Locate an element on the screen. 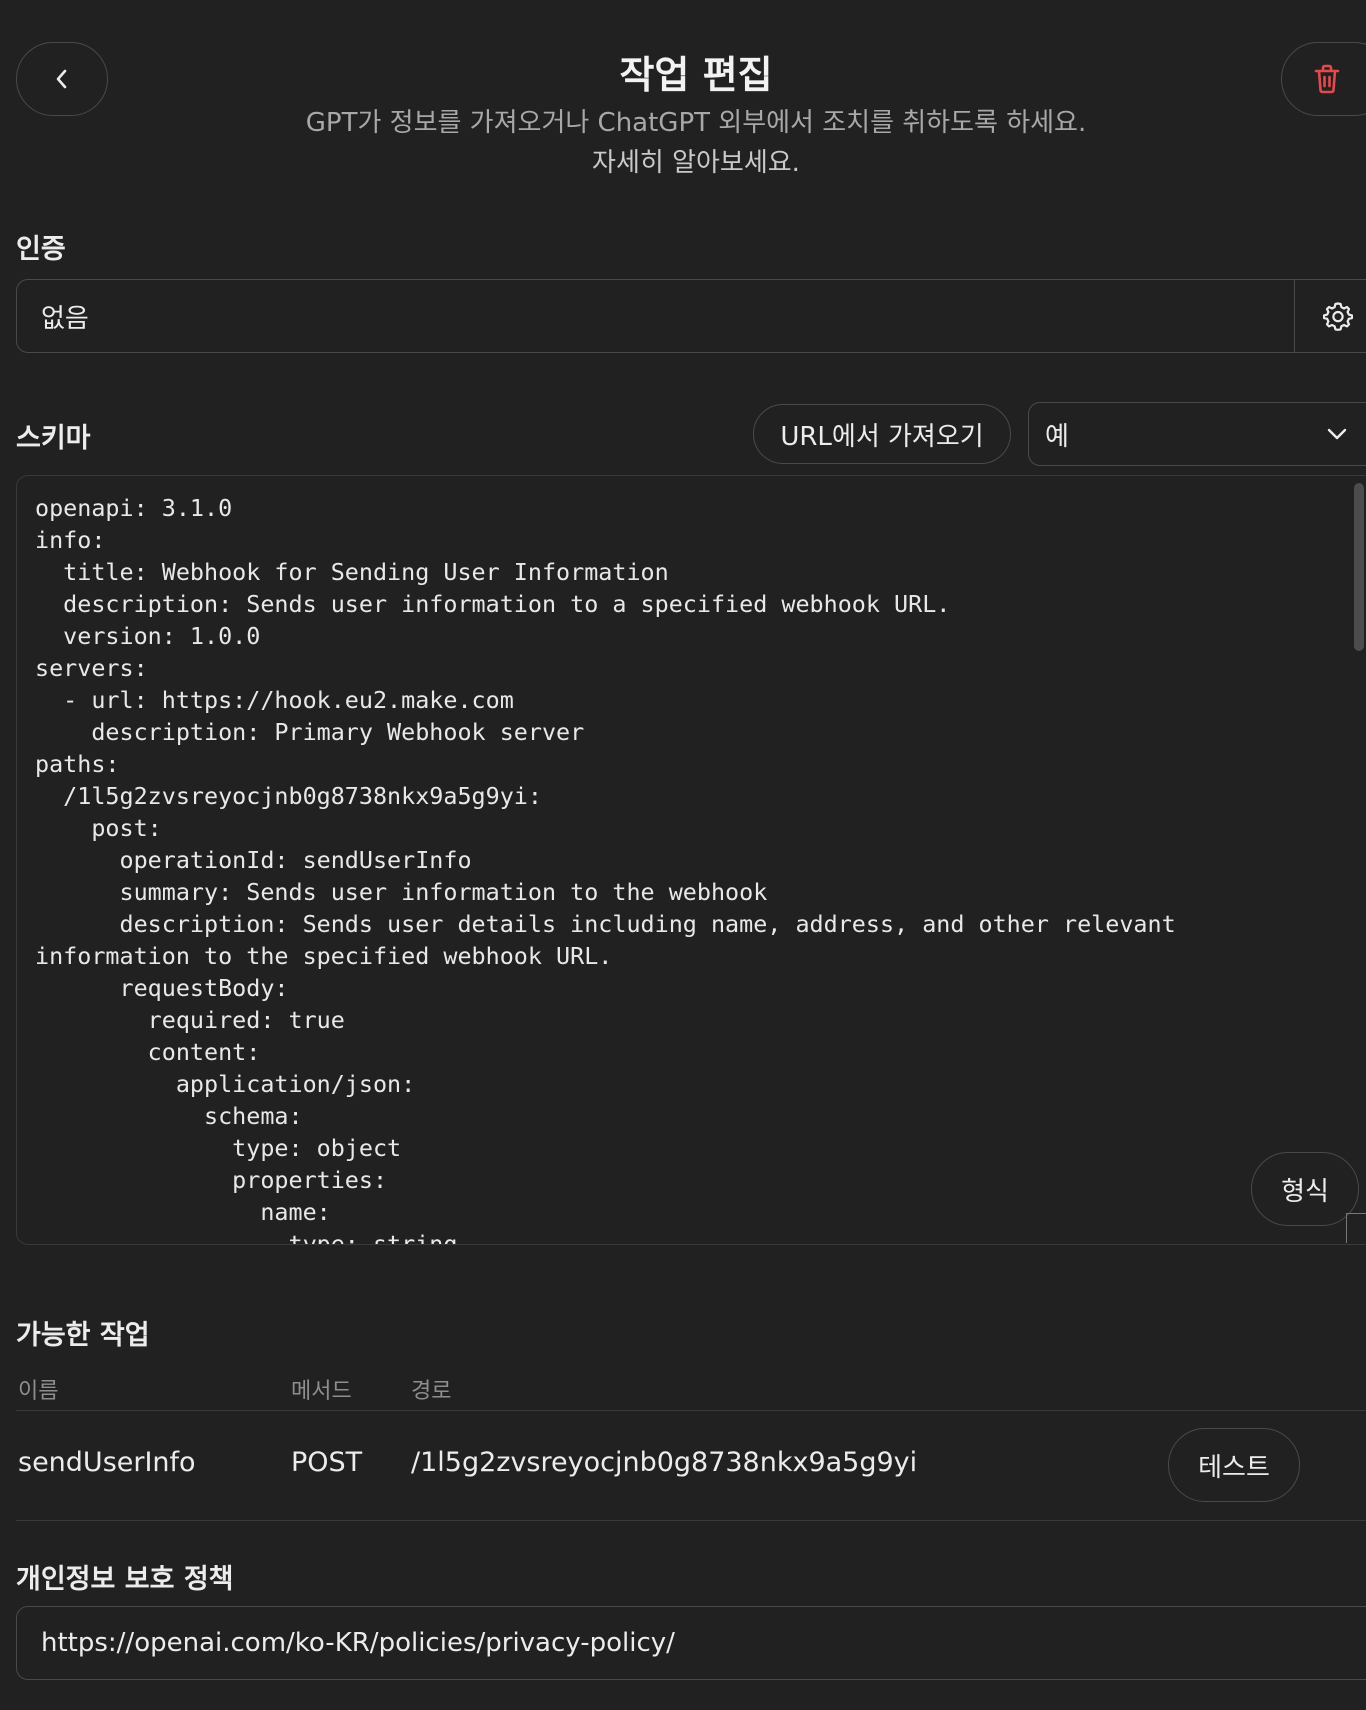  test-button: 테스트 is located at coordinates (1234, 1465).